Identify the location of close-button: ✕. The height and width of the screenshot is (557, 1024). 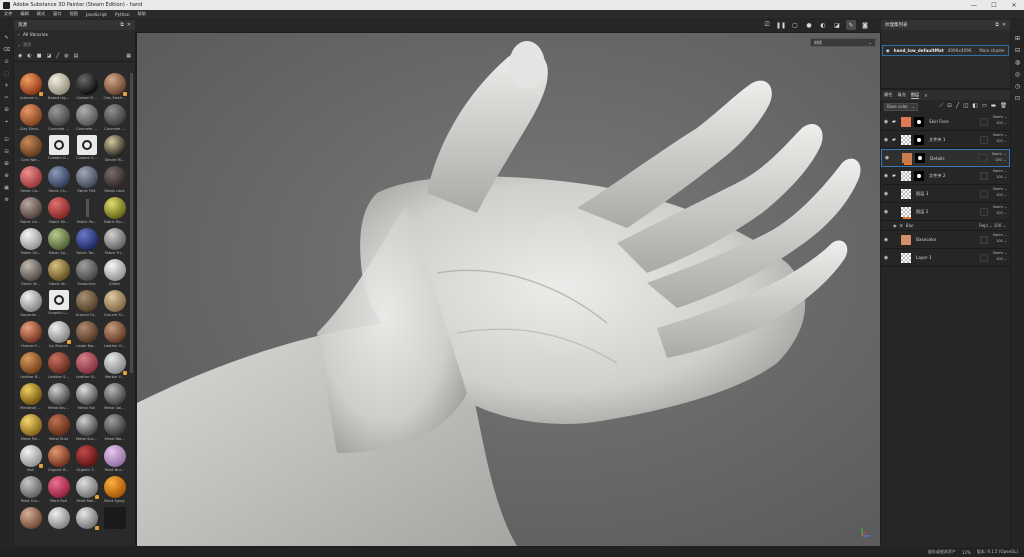
(1014, 5).